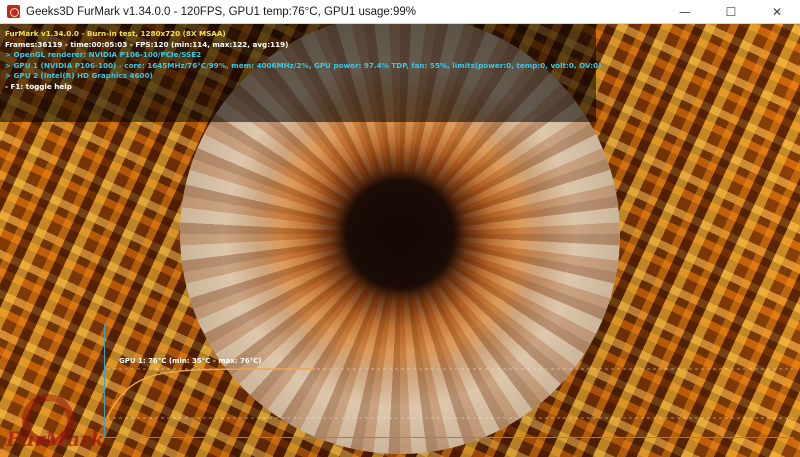 Image resolution: width=800 pixels, height=457 pixels. What do you see at coordinates (79, 76) in the screenshot?
I see `hud-gpu2-line: > GPU 2 (Intel(R) HD Graphics 4600)` at bounding box center [79, 76].